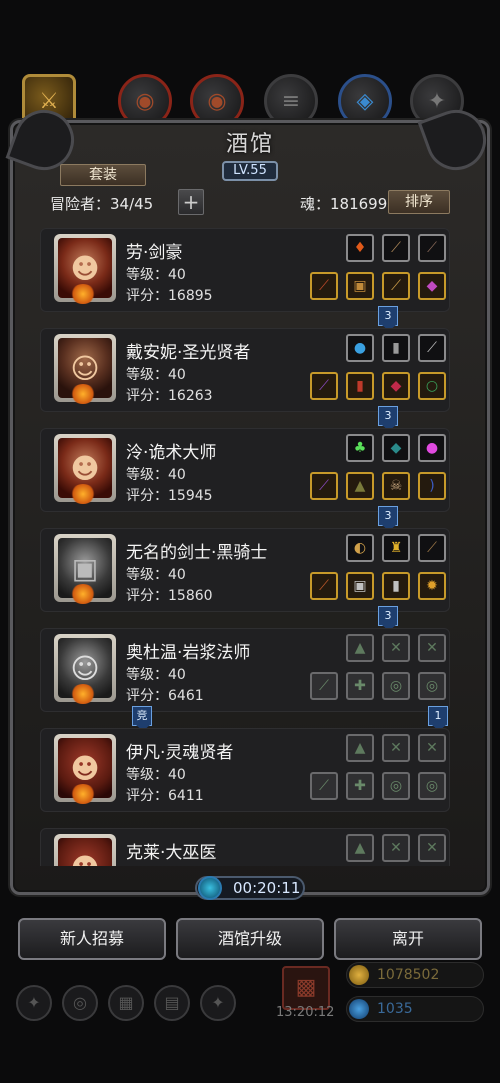  What do you see at coordinates (92, 939) in the screenshot?
I see `recruit-button: 新人招募` at bounding box center [92, 939].